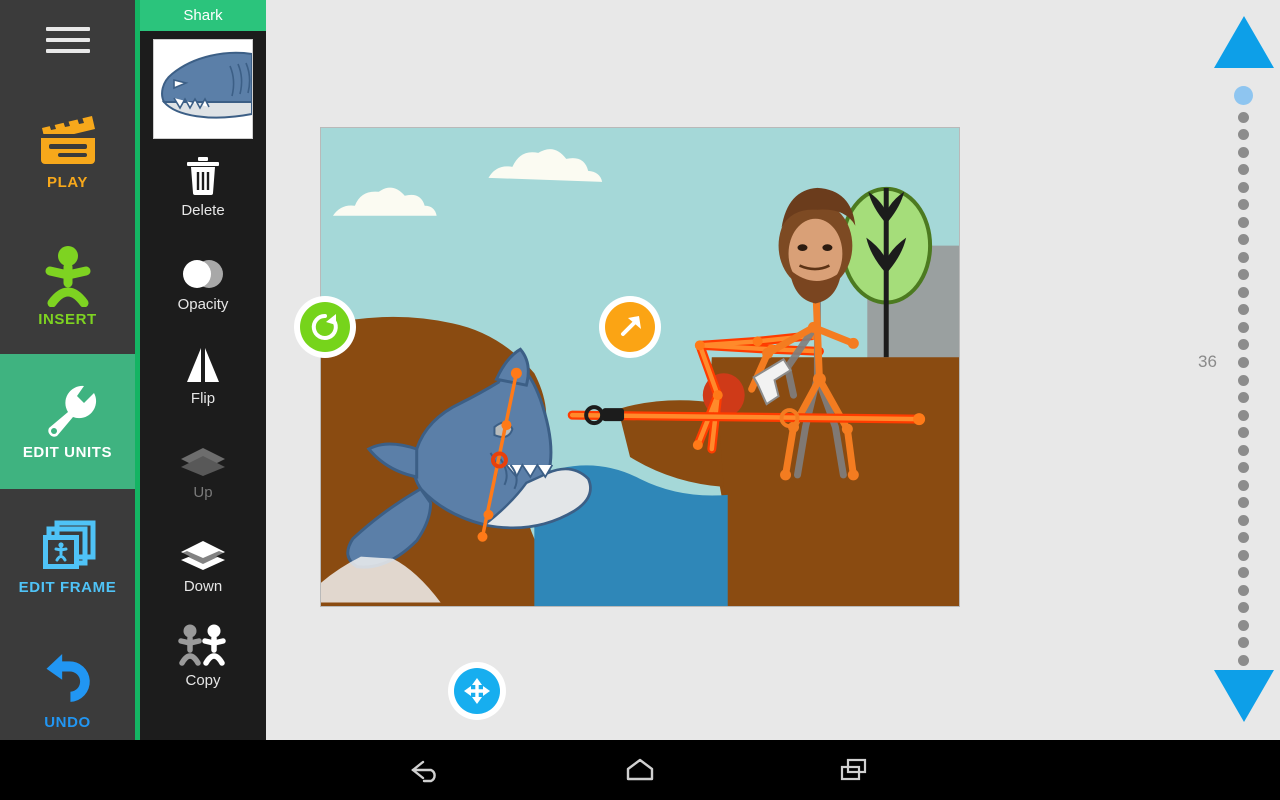 The width and height of the screenshot is (1280, 800). What do you see at coordinates (203, 363) in the screenshot?
I see `flip-horizontal-icon` at bounding box center [203, 363].